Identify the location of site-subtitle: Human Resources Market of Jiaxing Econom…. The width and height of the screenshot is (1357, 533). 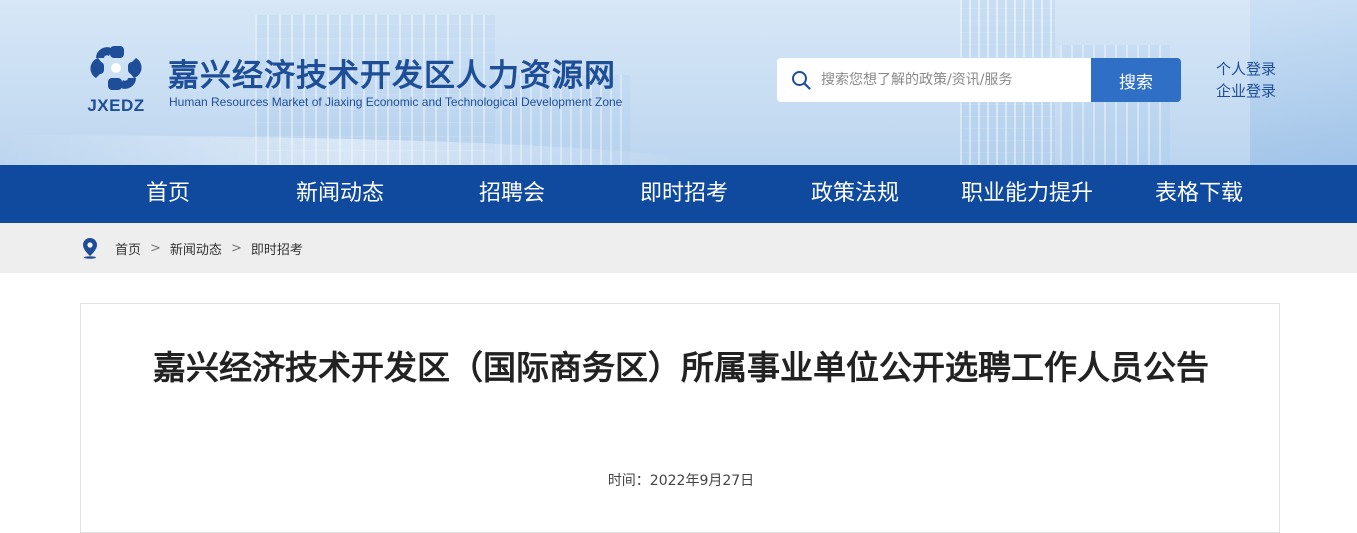
(396, 102).